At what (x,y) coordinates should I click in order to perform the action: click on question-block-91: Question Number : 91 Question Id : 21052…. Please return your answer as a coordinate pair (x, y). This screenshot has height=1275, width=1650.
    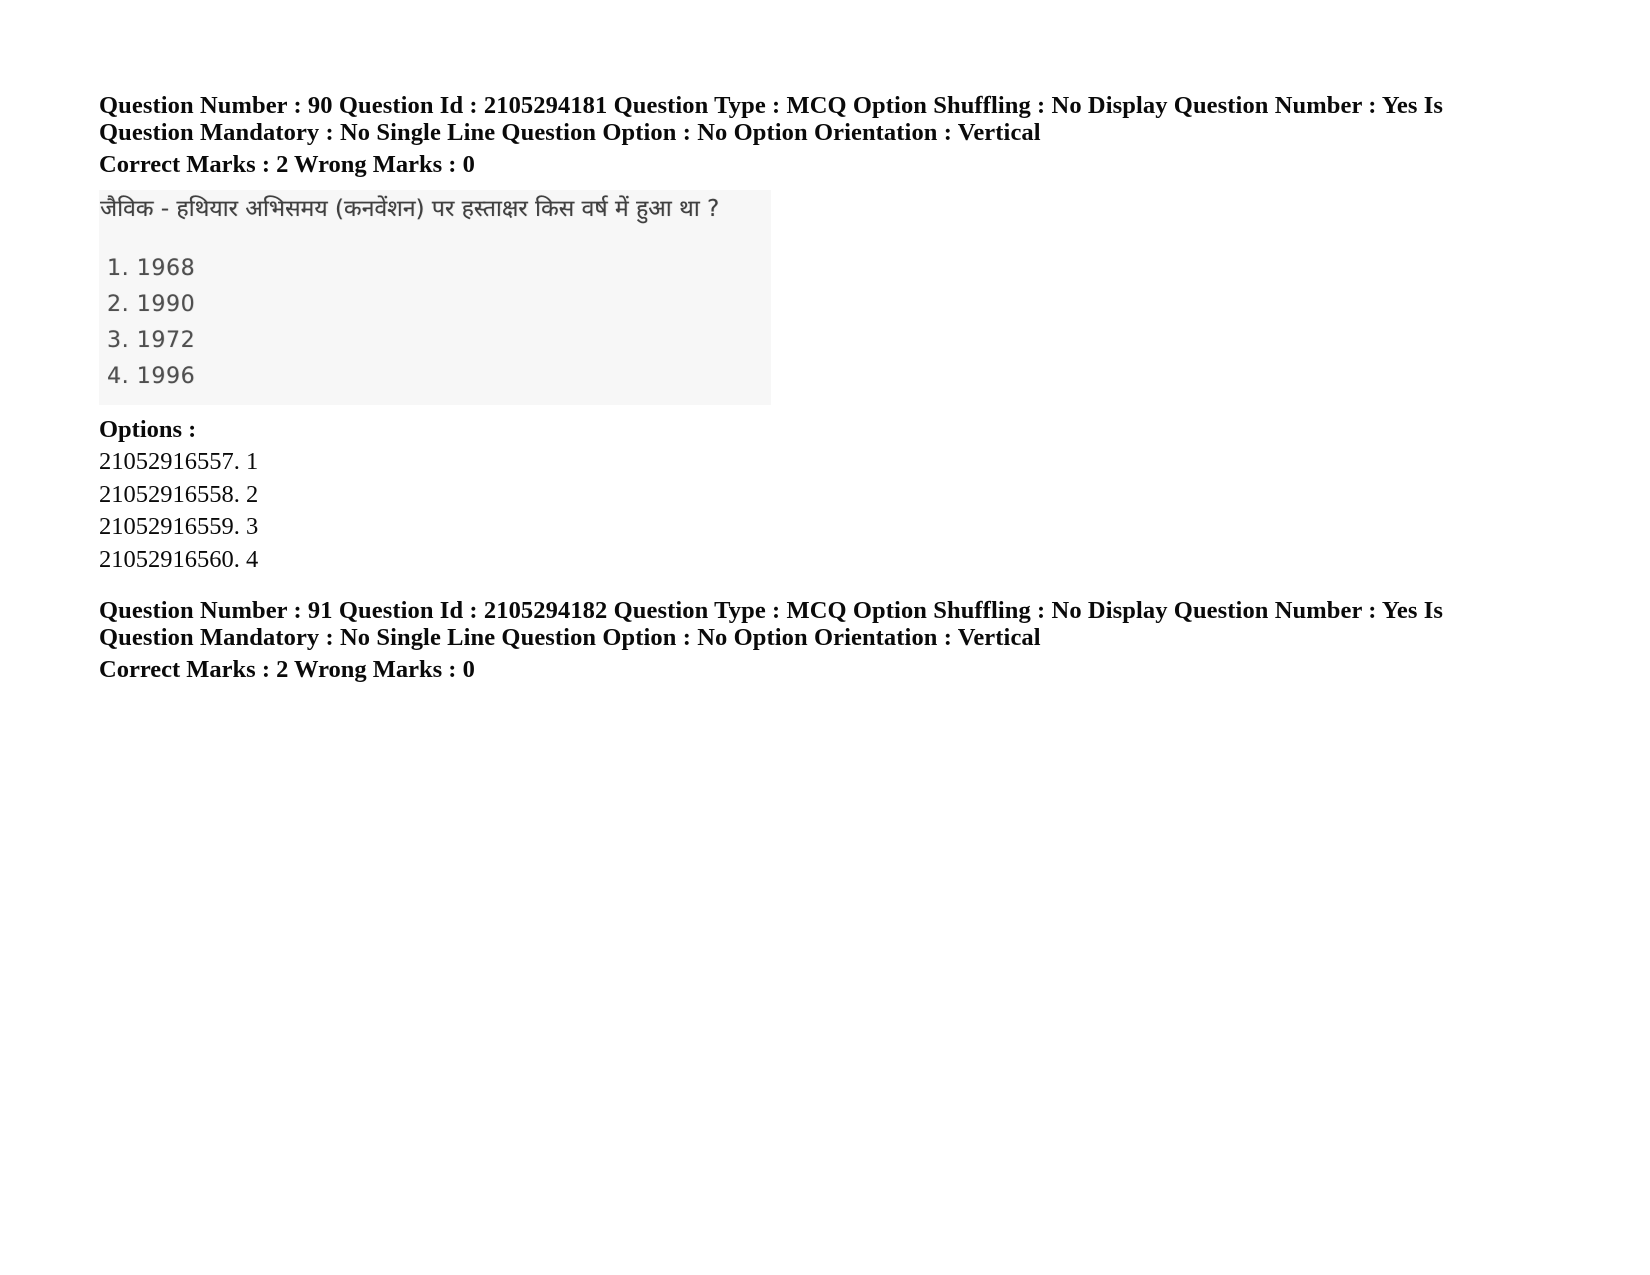
    Looking at the image, I should click on (829, 640).